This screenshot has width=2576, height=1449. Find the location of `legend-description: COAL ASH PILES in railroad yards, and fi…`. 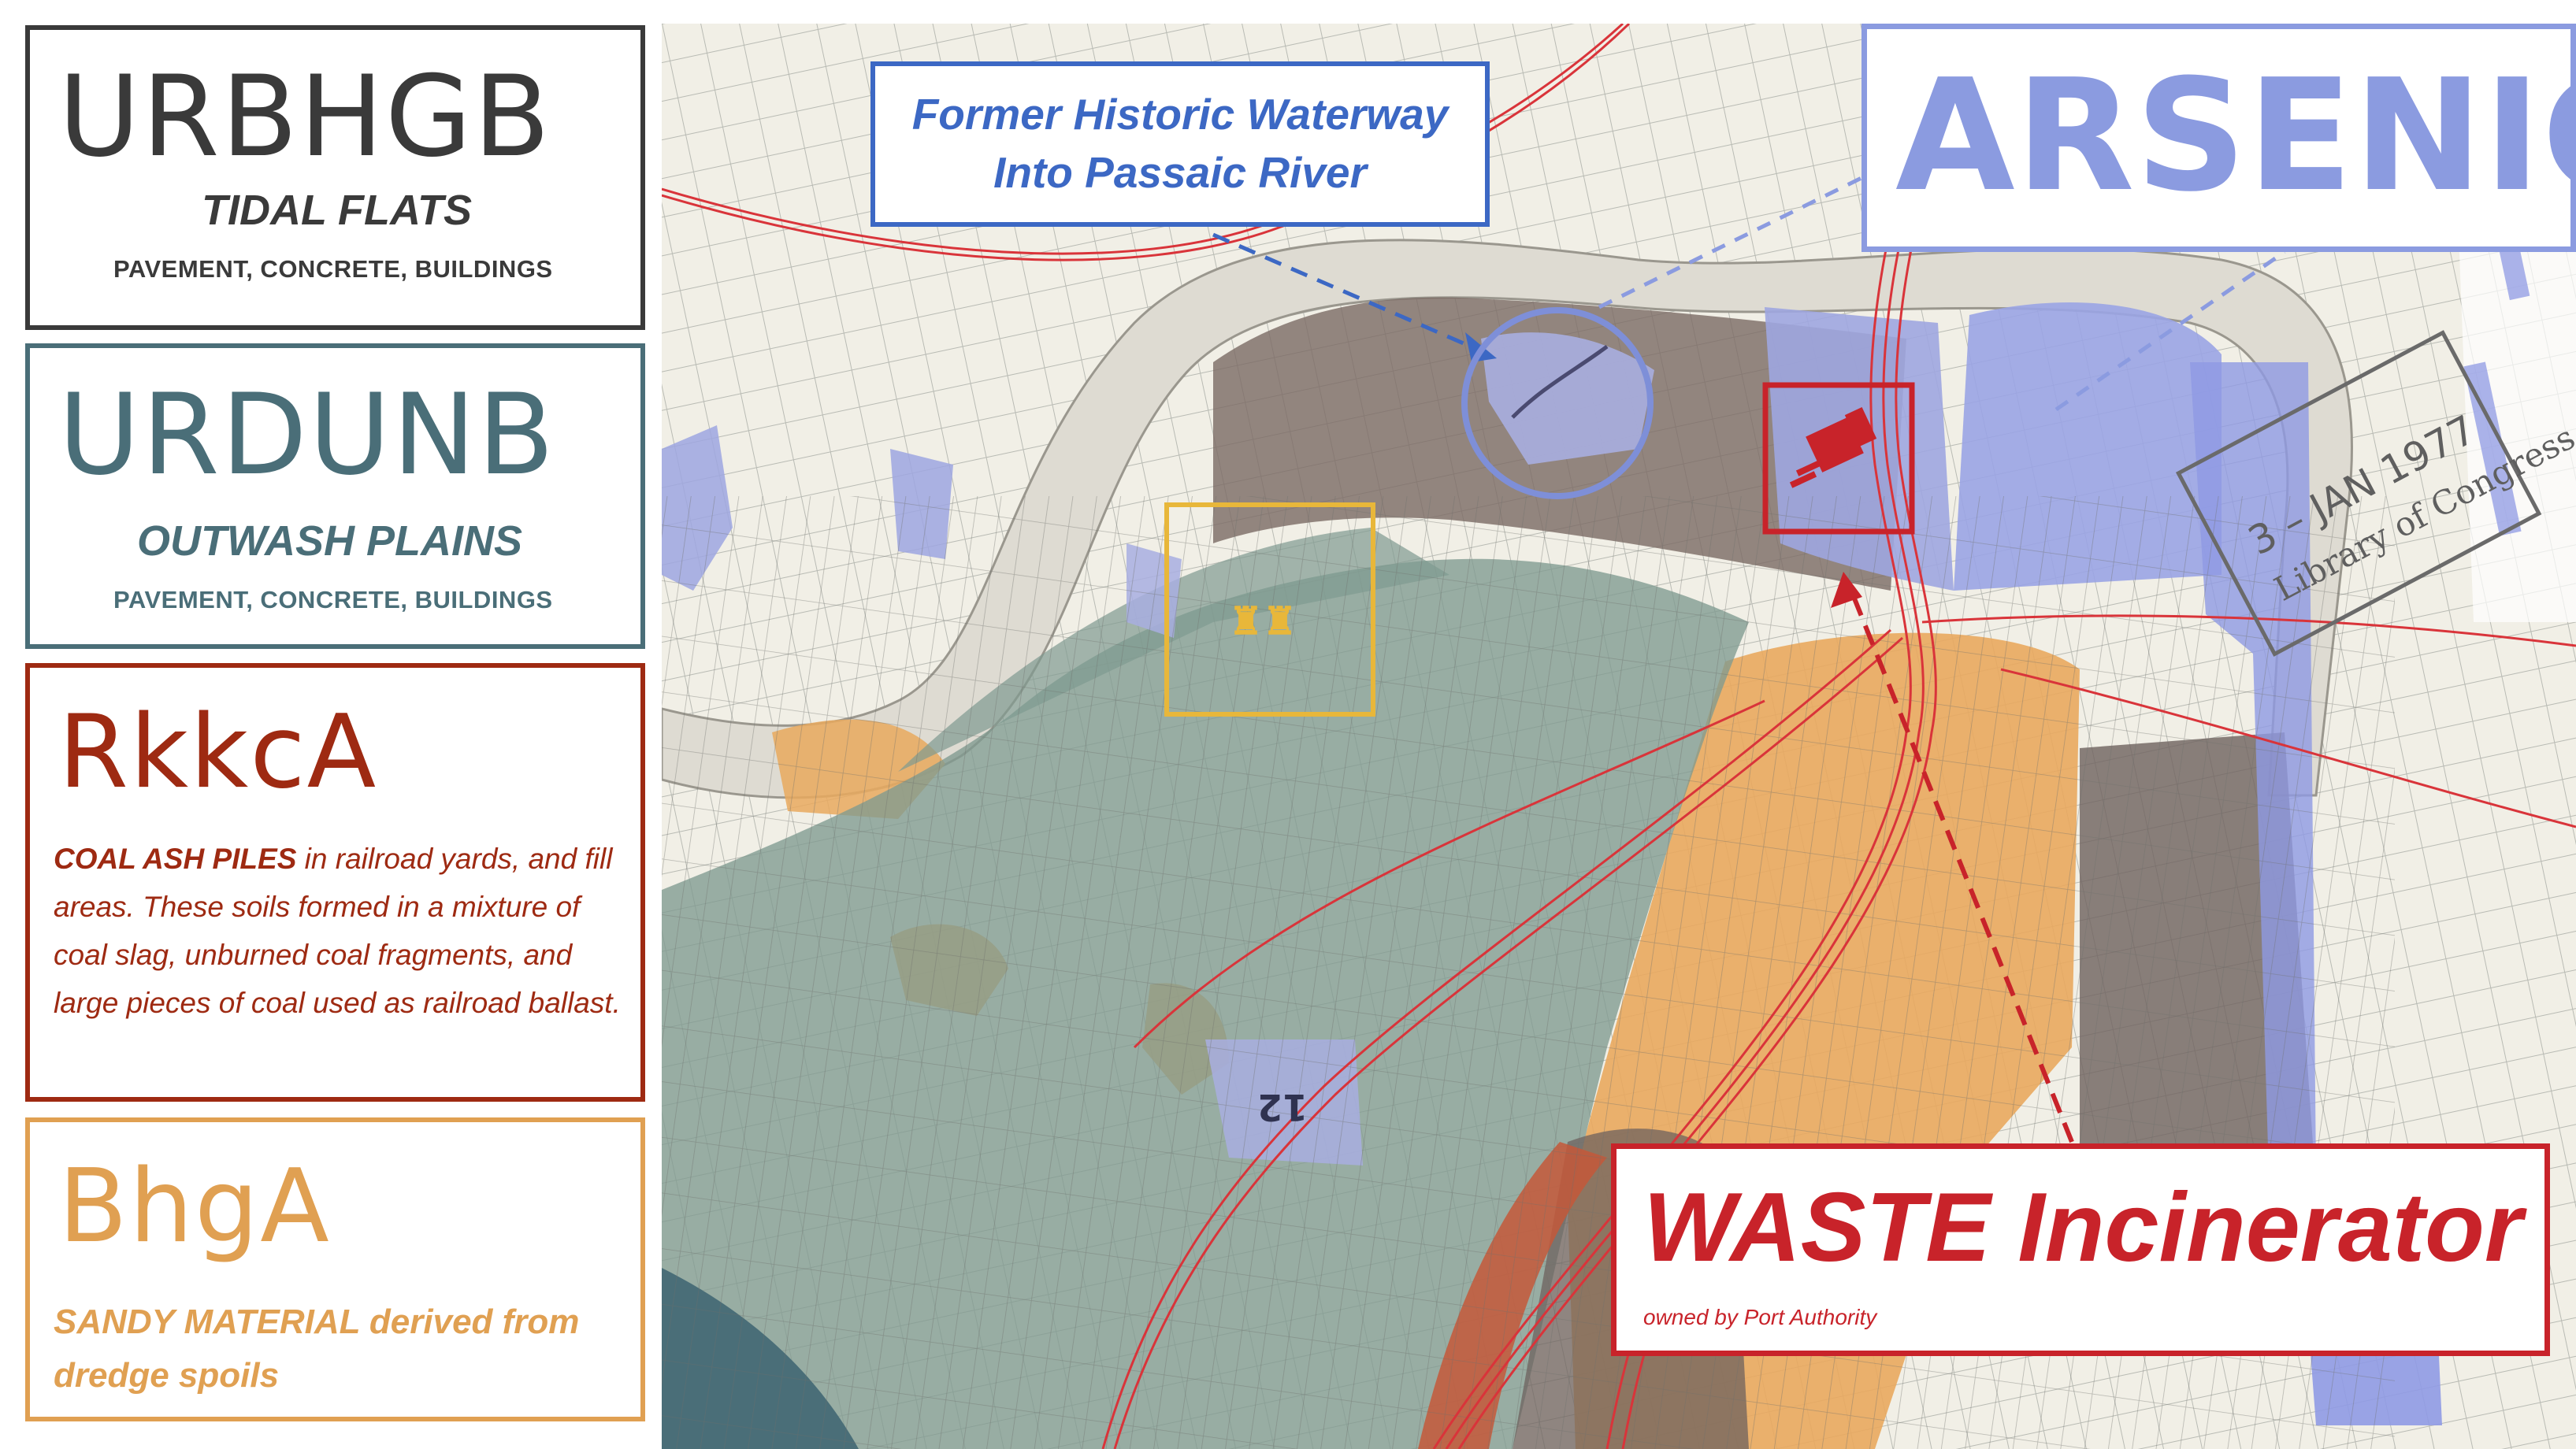

legend-description: COAL ASH PILES in railroad yards, and fi… is located at coordinates (338, 931).